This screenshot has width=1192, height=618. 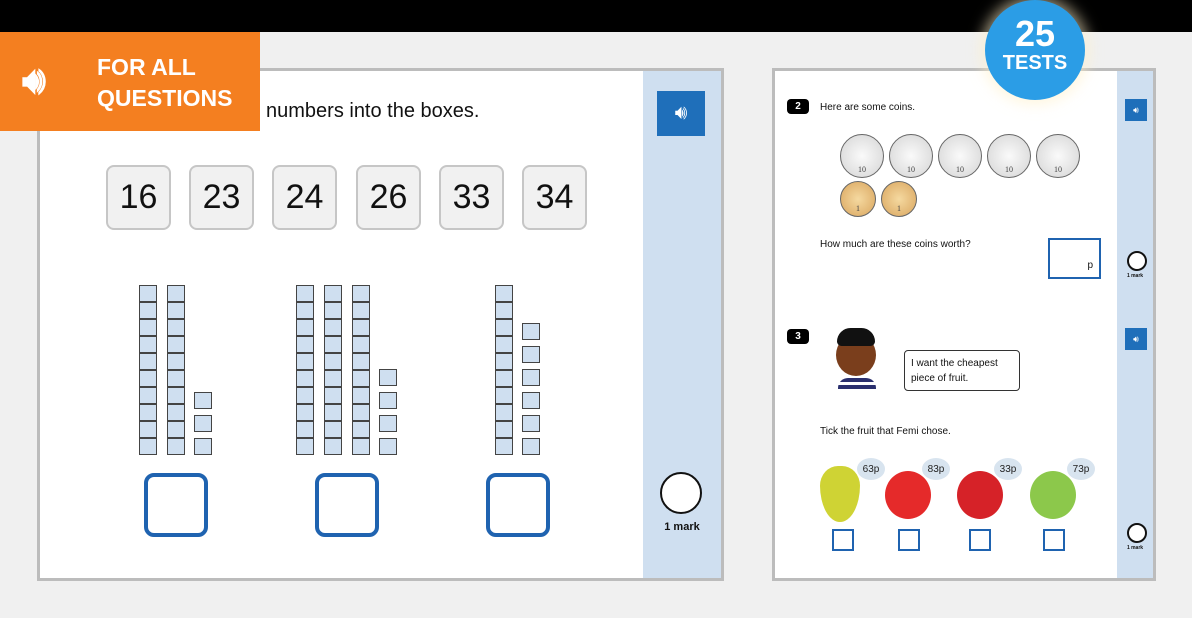 I want to click on speaker-button-q3: 🔊︎, so click(x=1136, y=339).